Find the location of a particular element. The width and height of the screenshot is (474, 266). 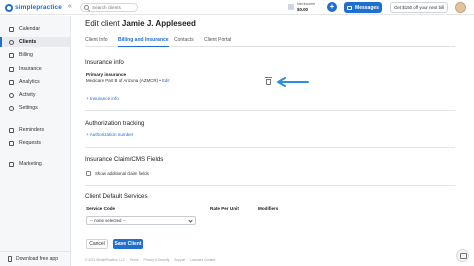

footer-licensed-content-link: Licensed Content is located at coordinates (202, 260).